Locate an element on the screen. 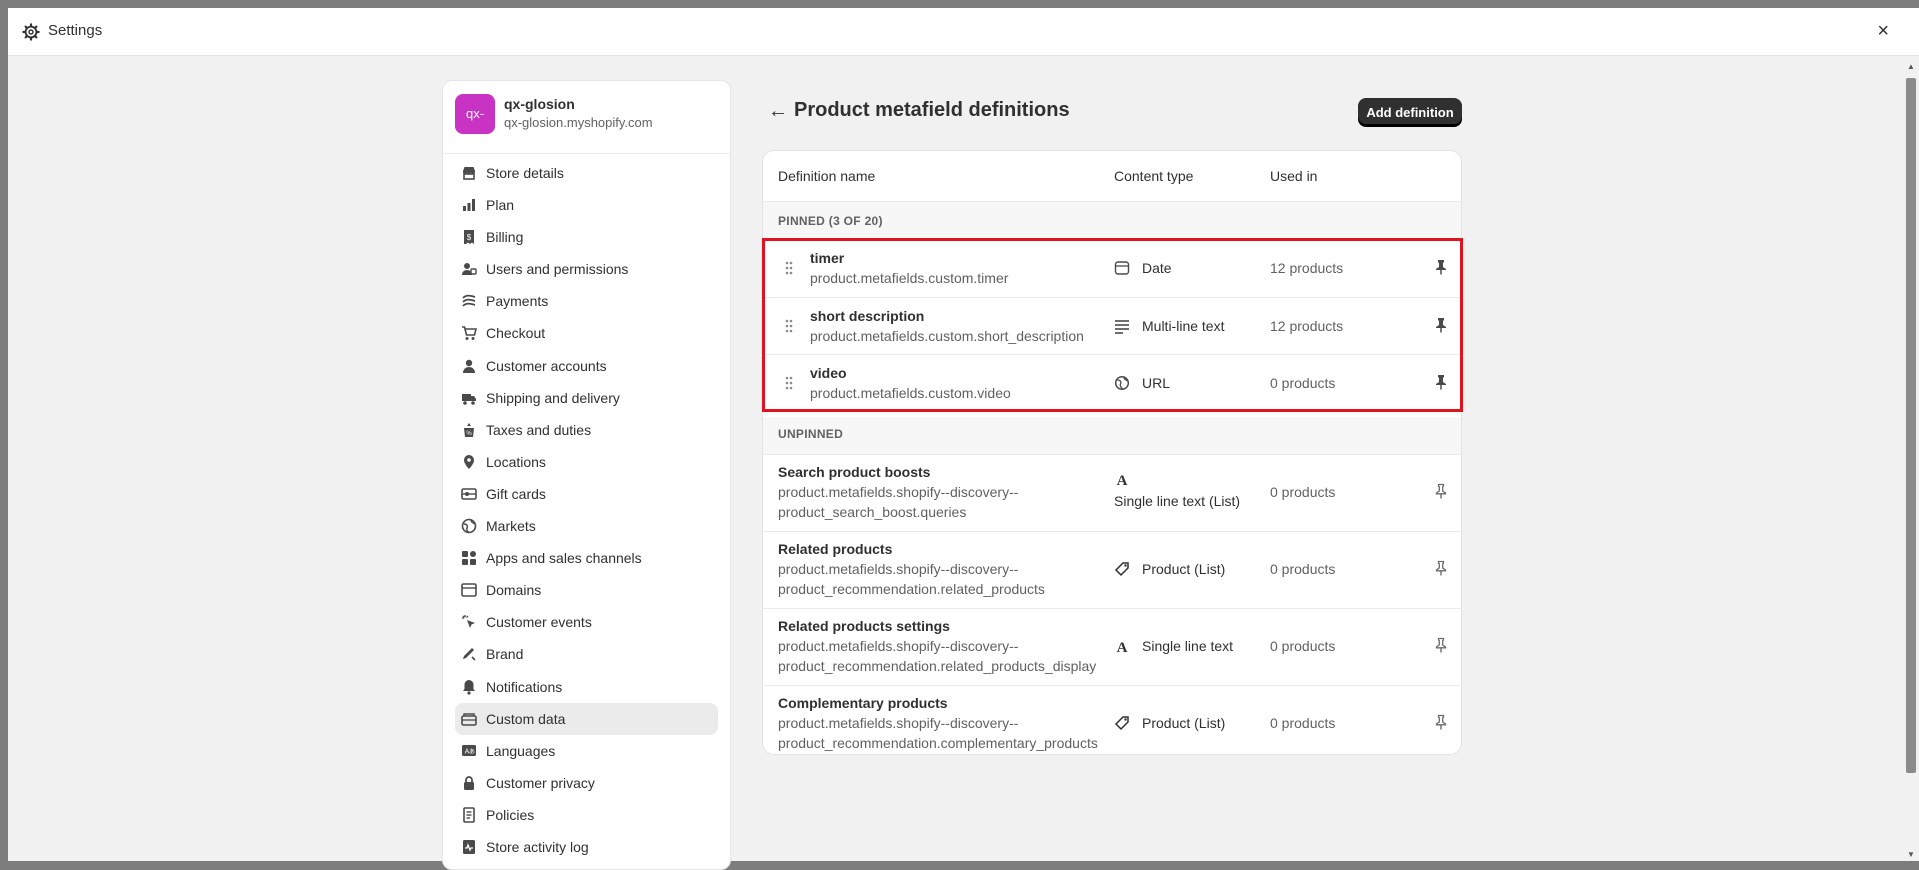 This screenshot has width=1919, height=870. sidebar-item-shipping-and-delivery: Shipping and delivery is located at coordinates (586, 398).